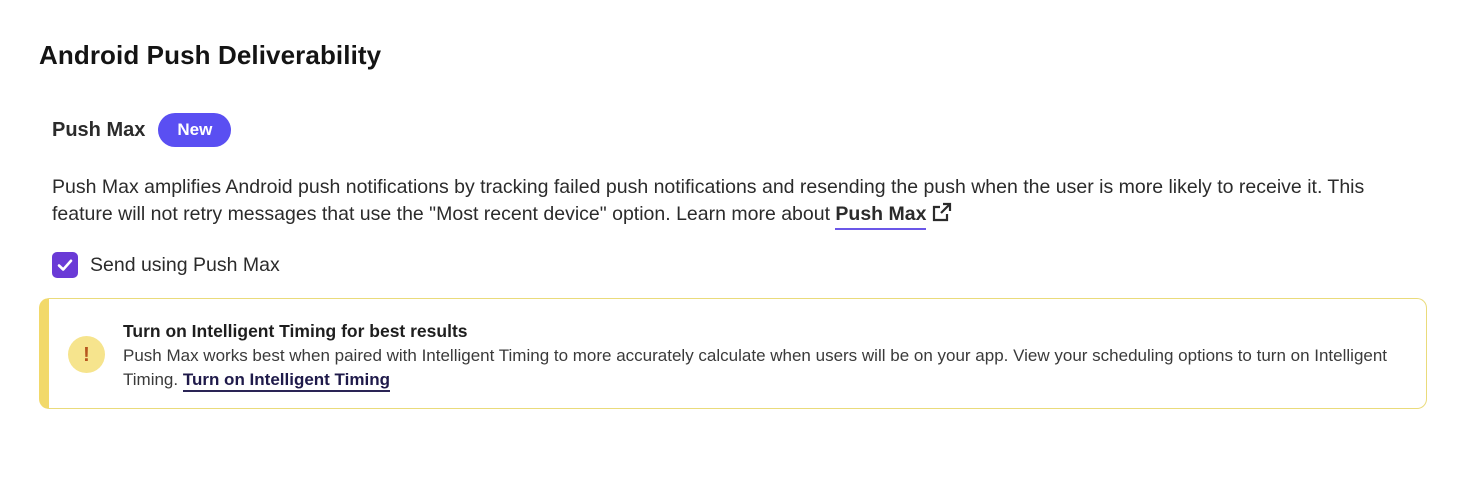  I want to click on send-using-push-max-option: Send using Push Max, so click(166, 265).